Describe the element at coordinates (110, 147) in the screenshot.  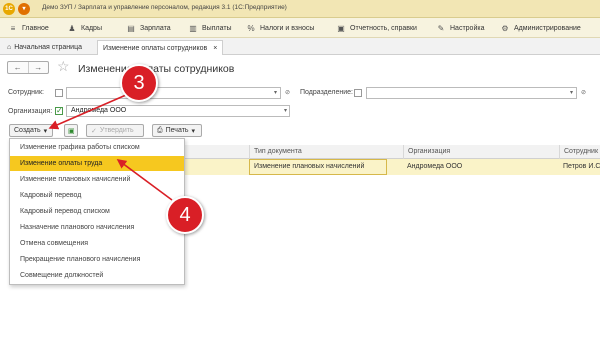
I see `annotation-arrows` at that location.